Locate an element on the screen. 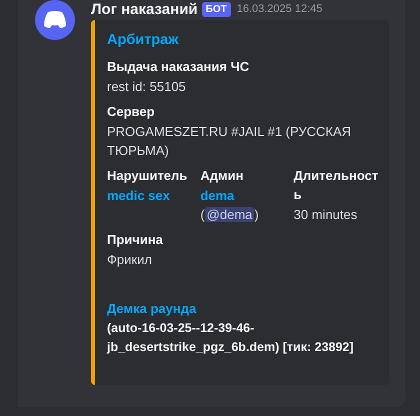 This screenshot has width=420, height=416. bracket: ( is located at coordinates (202, 214).